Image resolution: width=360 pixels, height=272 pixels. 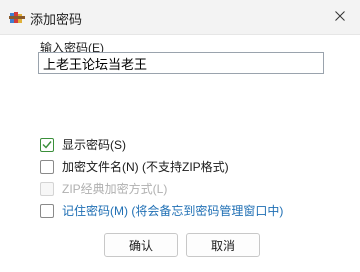 I want to click on winrar-books-icon, so click(x=17, y=17).